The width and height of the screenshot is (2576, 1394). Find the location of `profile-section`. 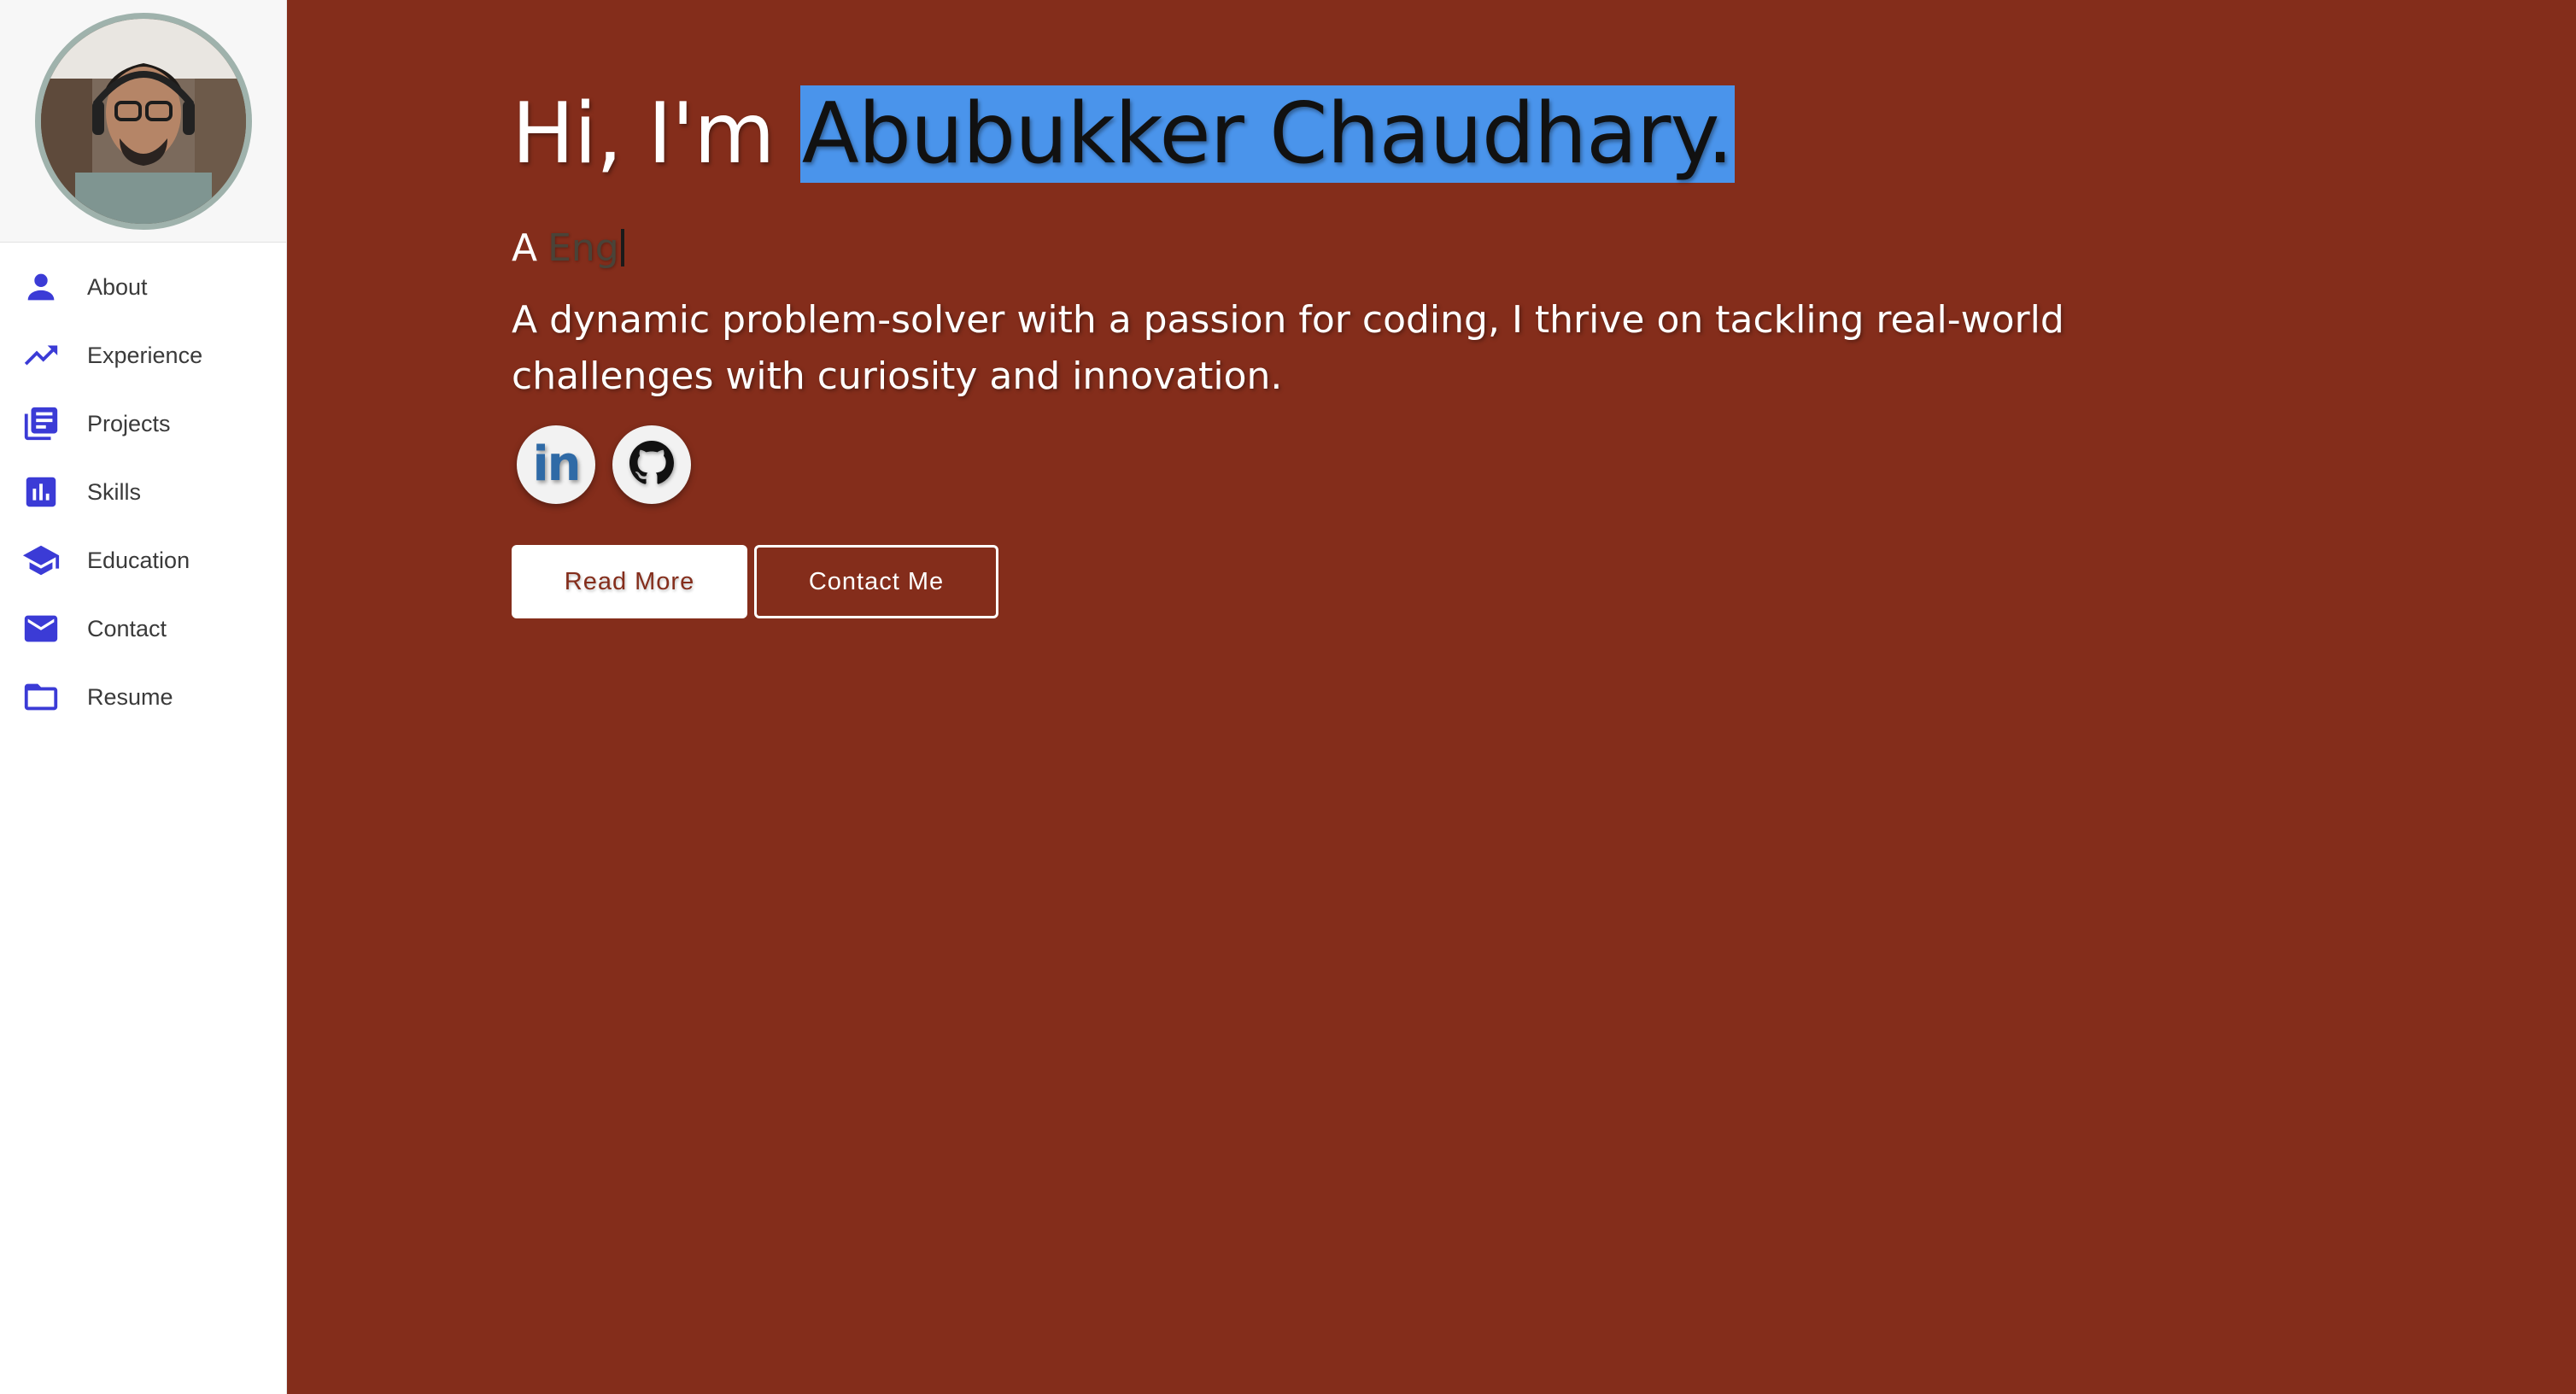

profile-section is located at coordinates (143, 121).